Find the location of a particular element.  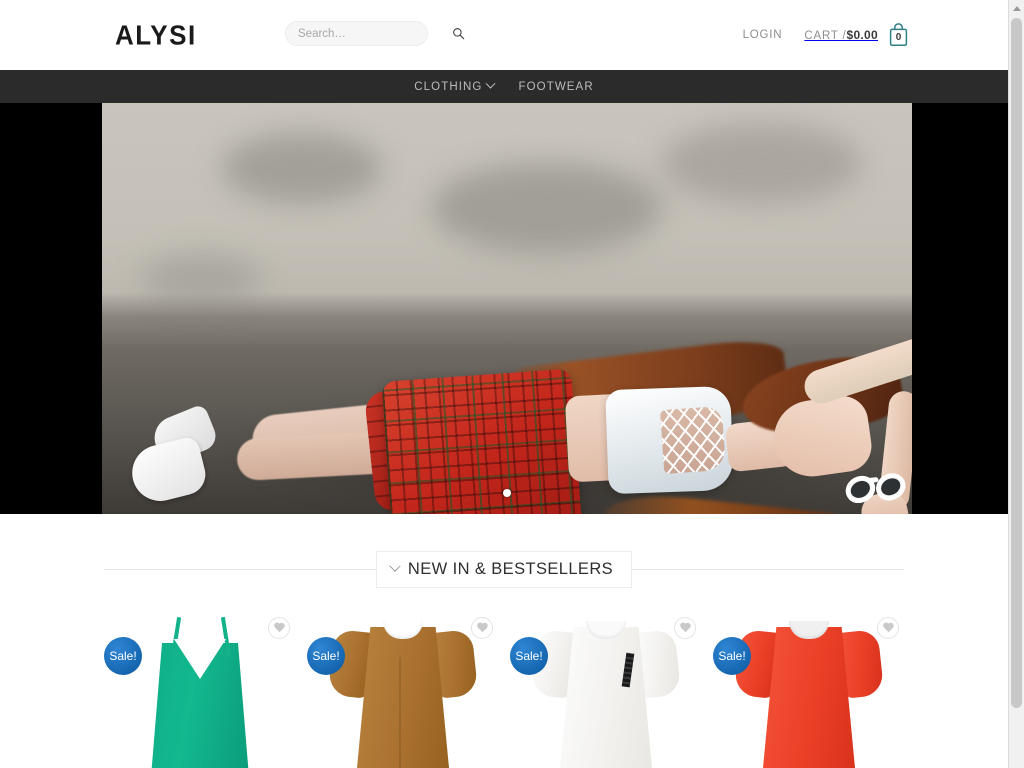

garment-camisole is located at coordinates (200, 692).